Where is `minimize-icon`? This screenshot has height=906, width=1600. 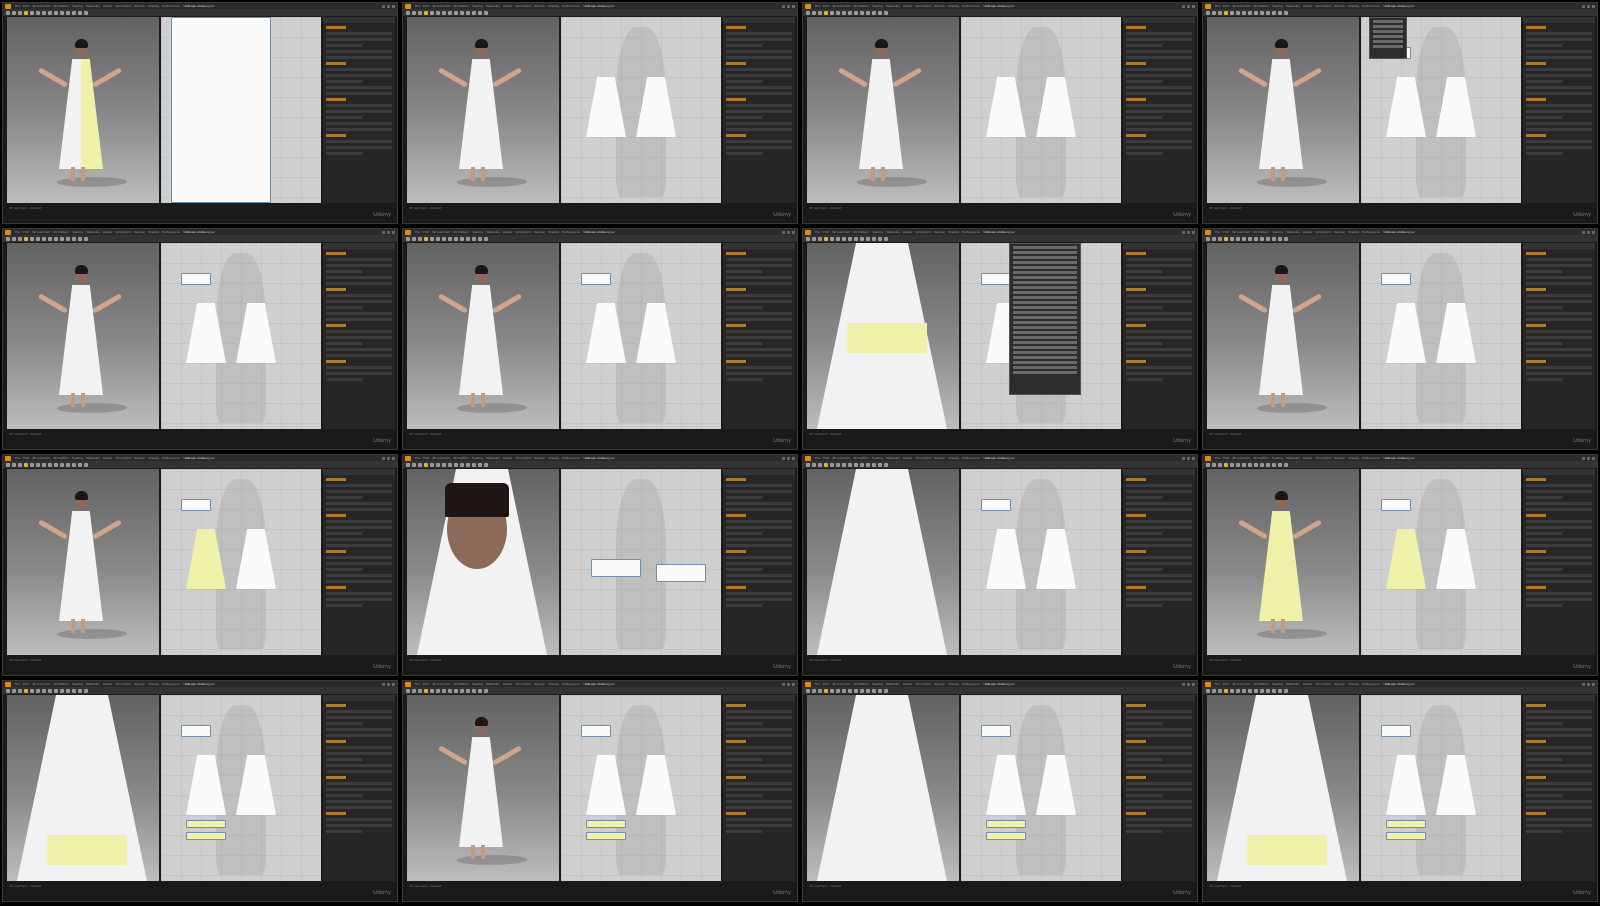 minimize-icon is located at coordinates (1583, 6).